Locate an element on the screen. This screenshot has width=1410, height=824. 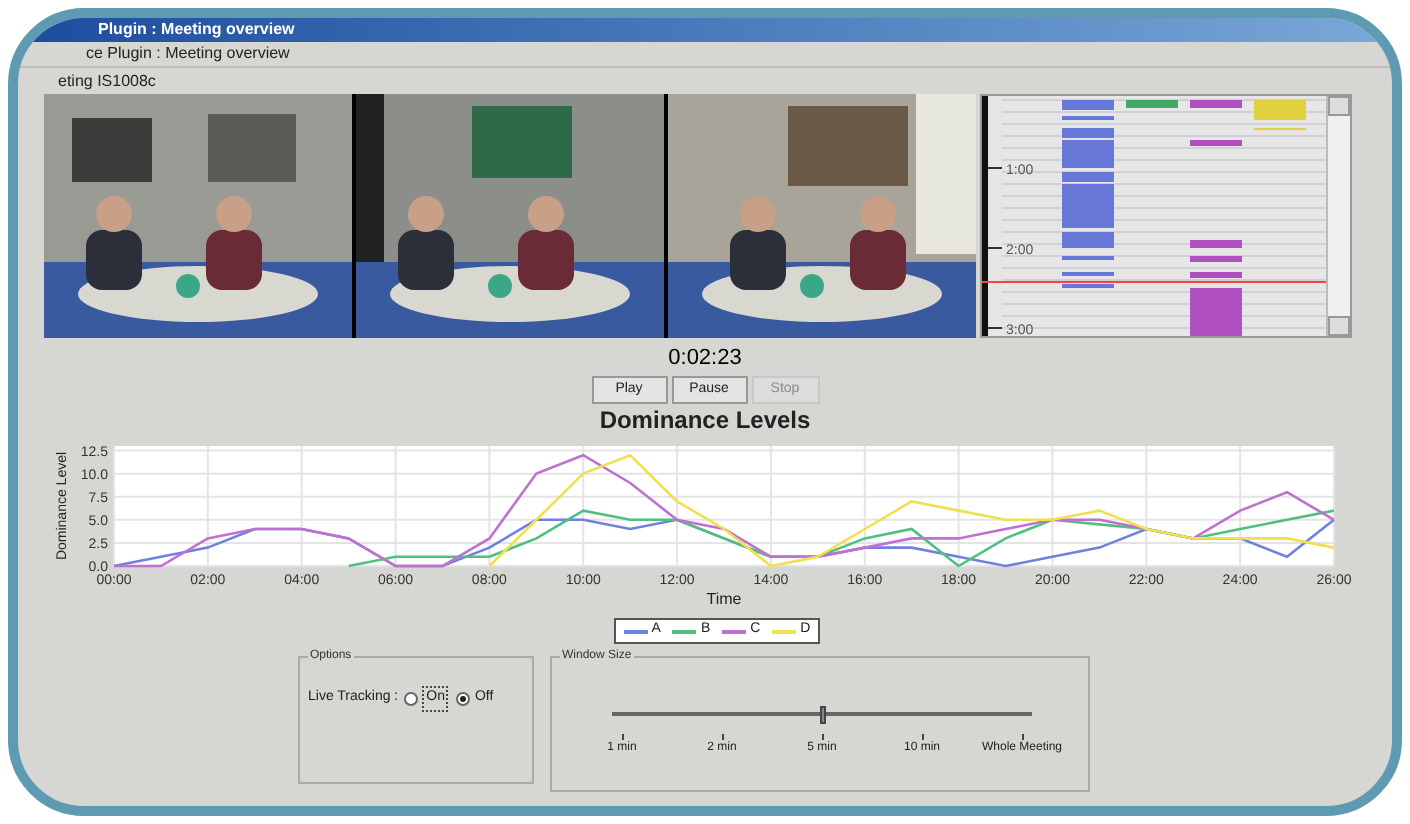
window-title: Plugin : Meeting overview is located at coordinates (196, 30).